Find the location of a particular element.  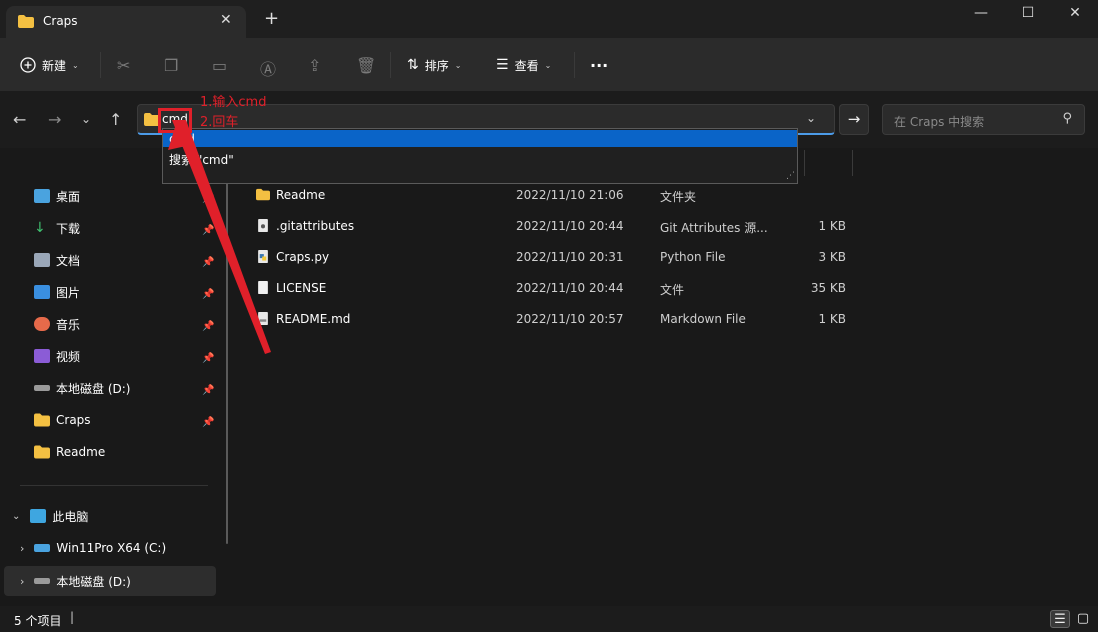

annotation-highlight-box is located at coordinates (175, 120).